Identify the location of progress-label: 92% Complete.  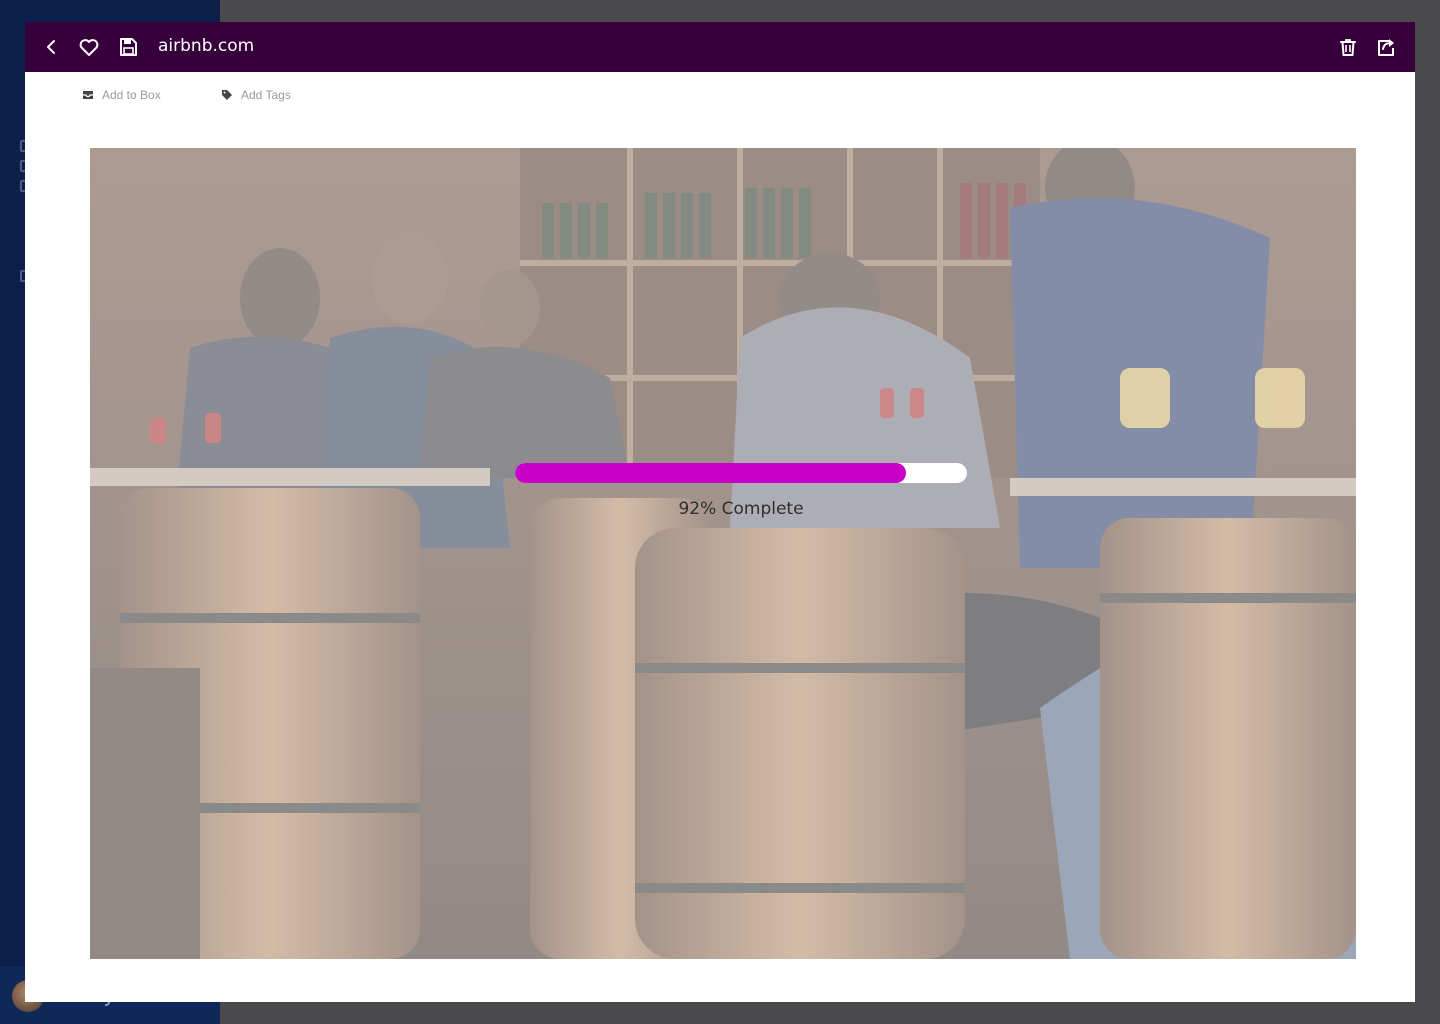
(741, 509).